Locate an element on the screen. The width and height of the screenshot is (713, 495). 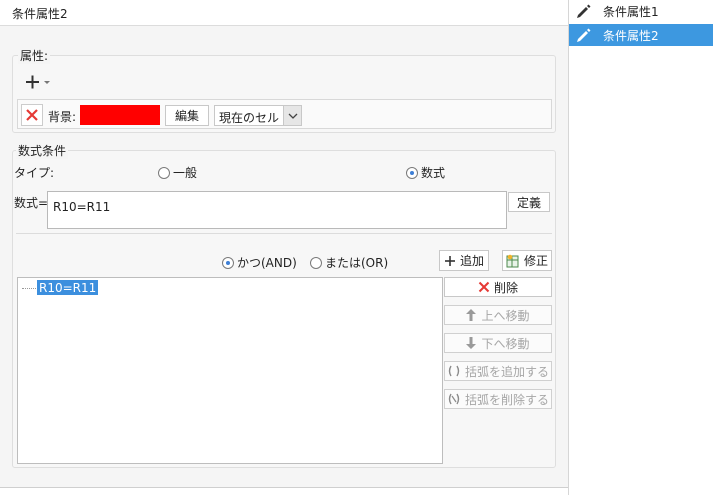
sidebar-item-label: 条件属性2 is located at coordinates (631, 35).